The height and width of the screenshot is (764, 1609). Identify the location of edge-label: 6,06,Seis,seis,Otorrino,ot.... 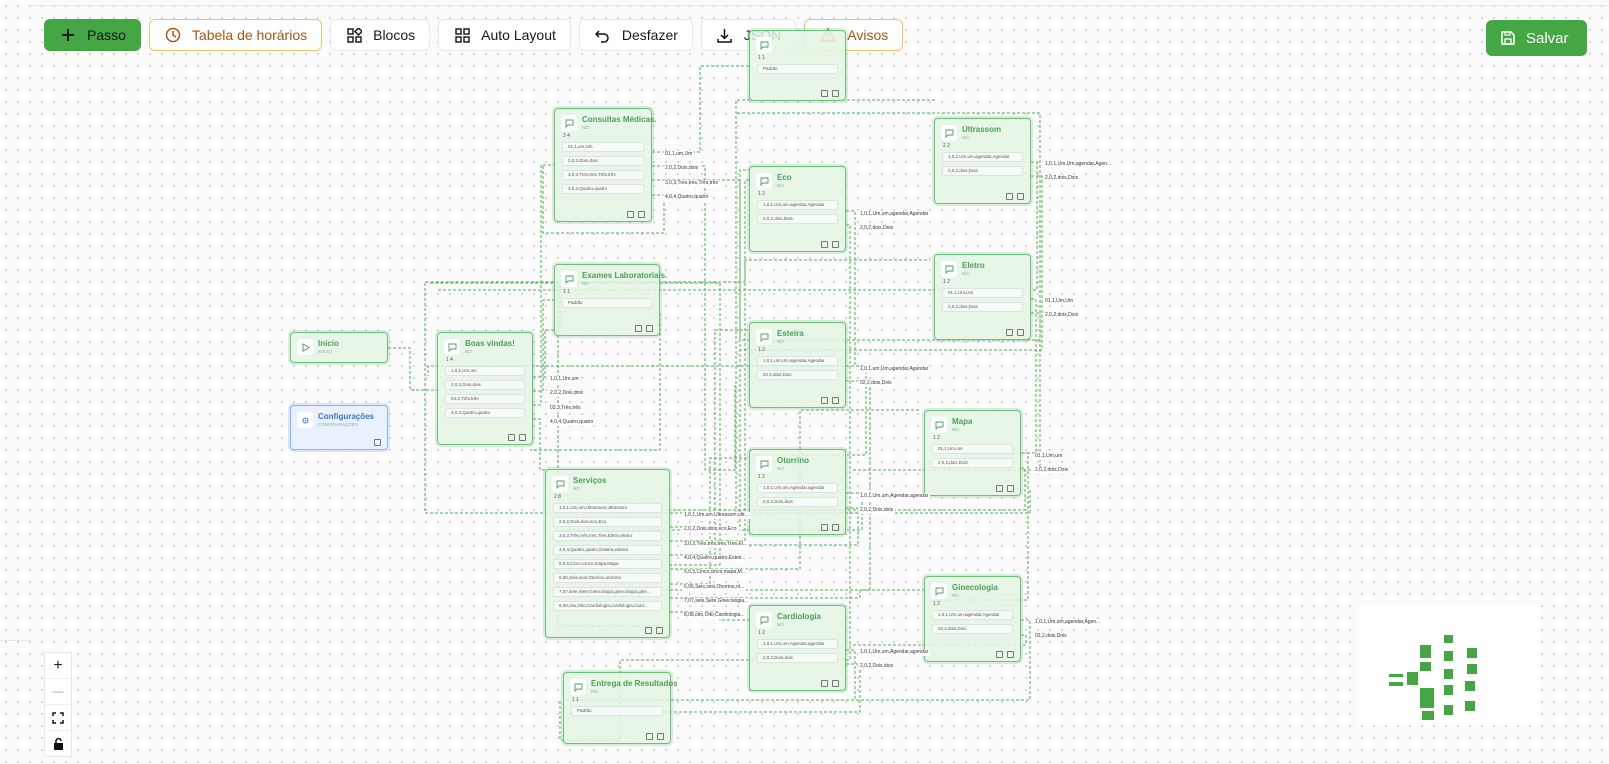
(714, 587).